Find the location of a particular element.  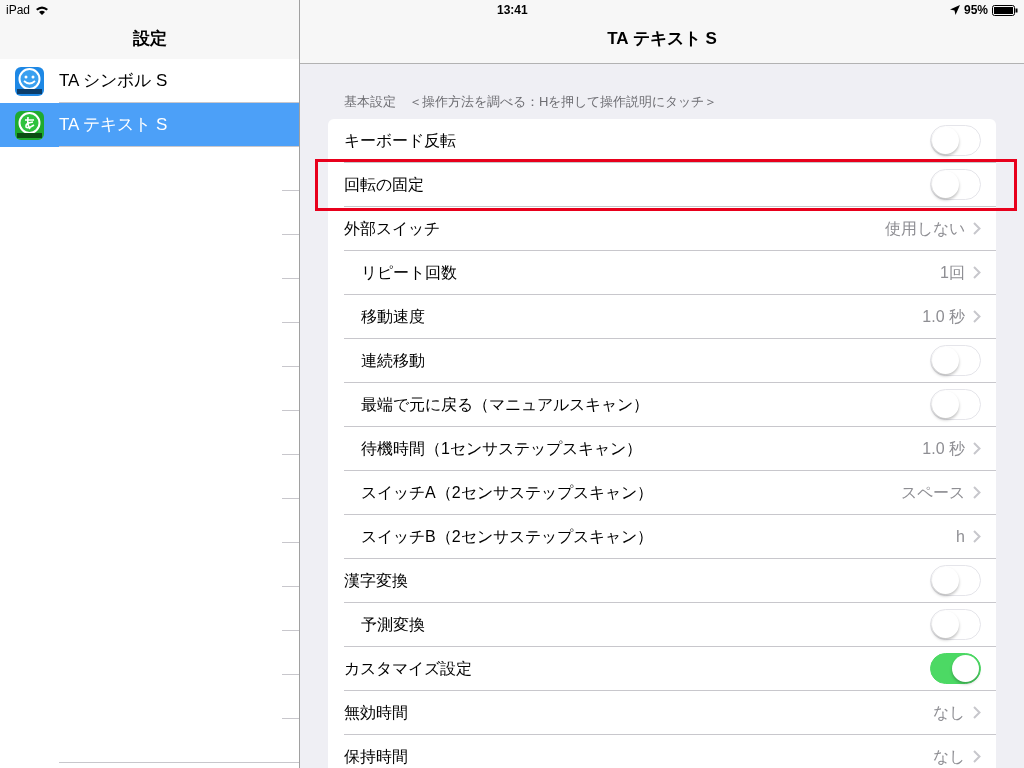

settings-row: 回転の固定 is located at coordinates (662, 184).